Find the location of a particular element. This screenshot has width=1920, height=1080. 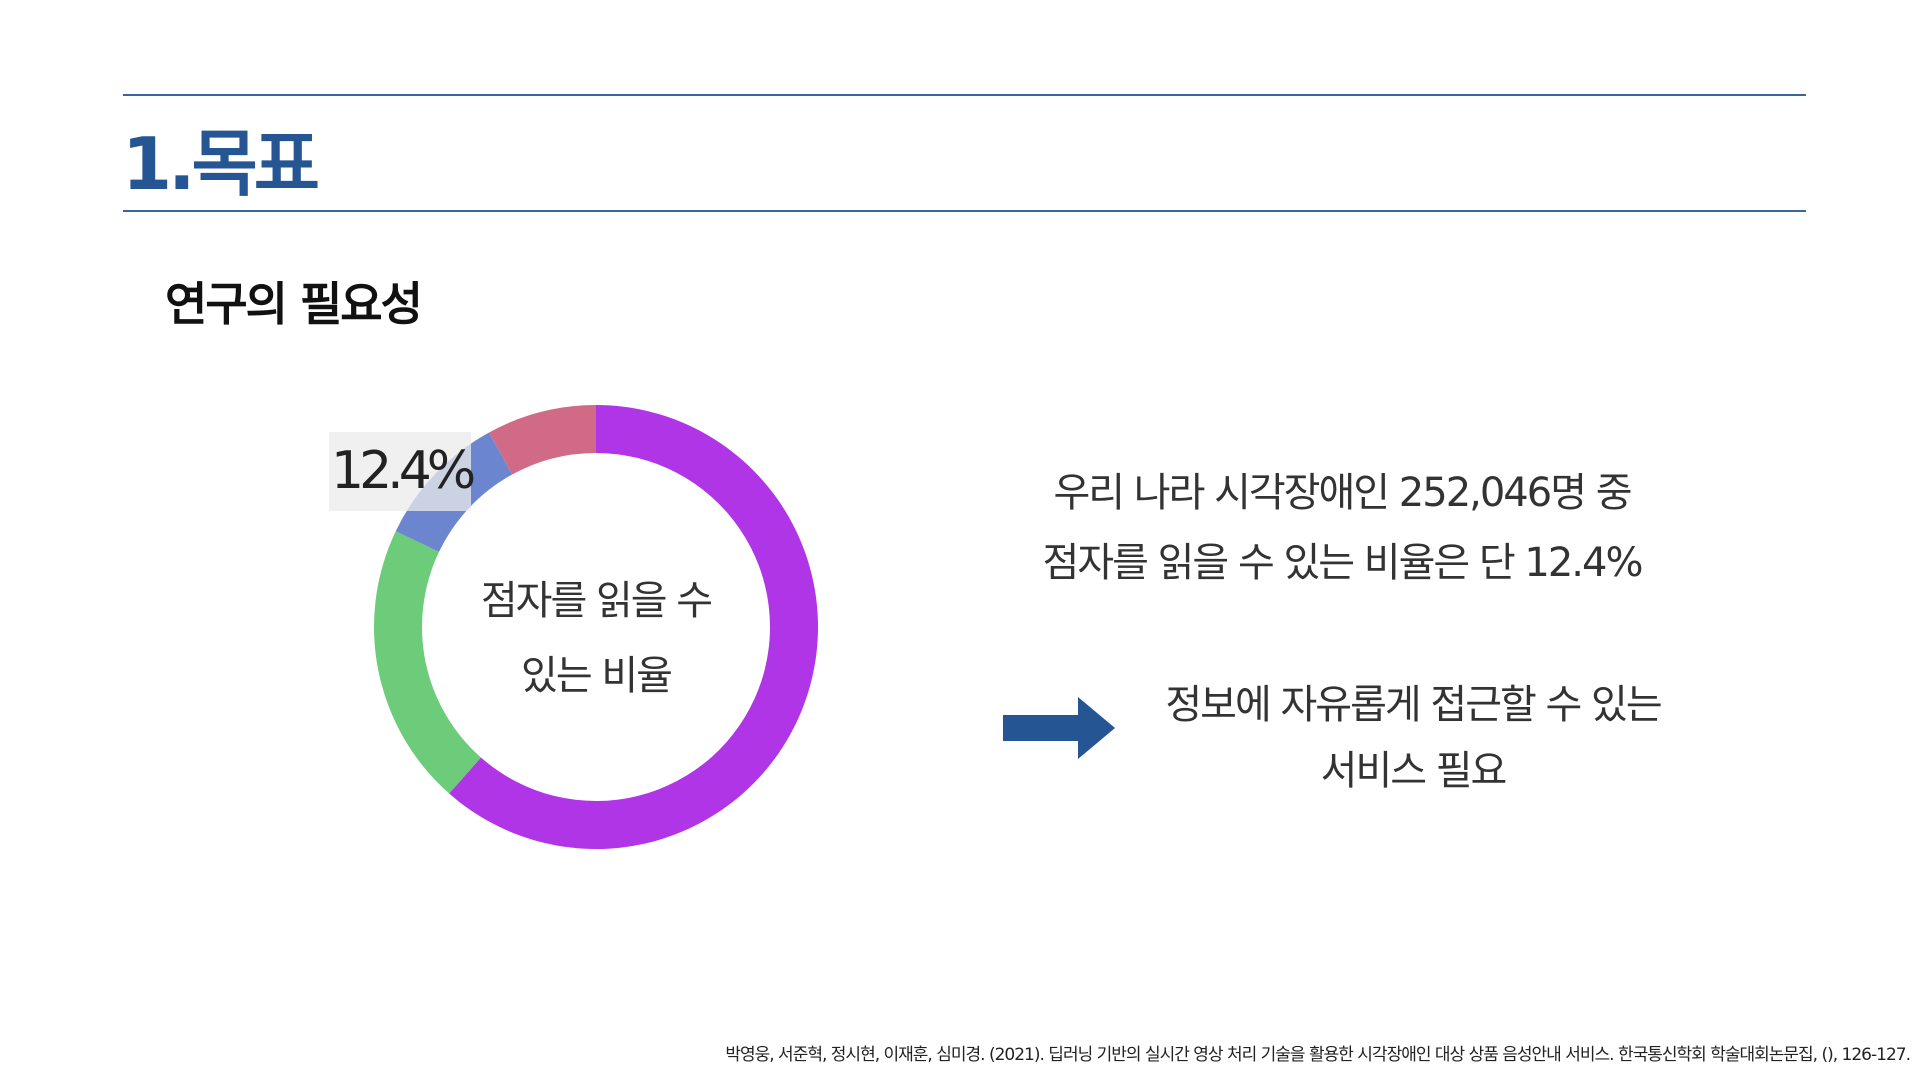

conclusion-line1: 정보에 자유롭게 접근할 수 있는 is located at coordinates (1413, 705).